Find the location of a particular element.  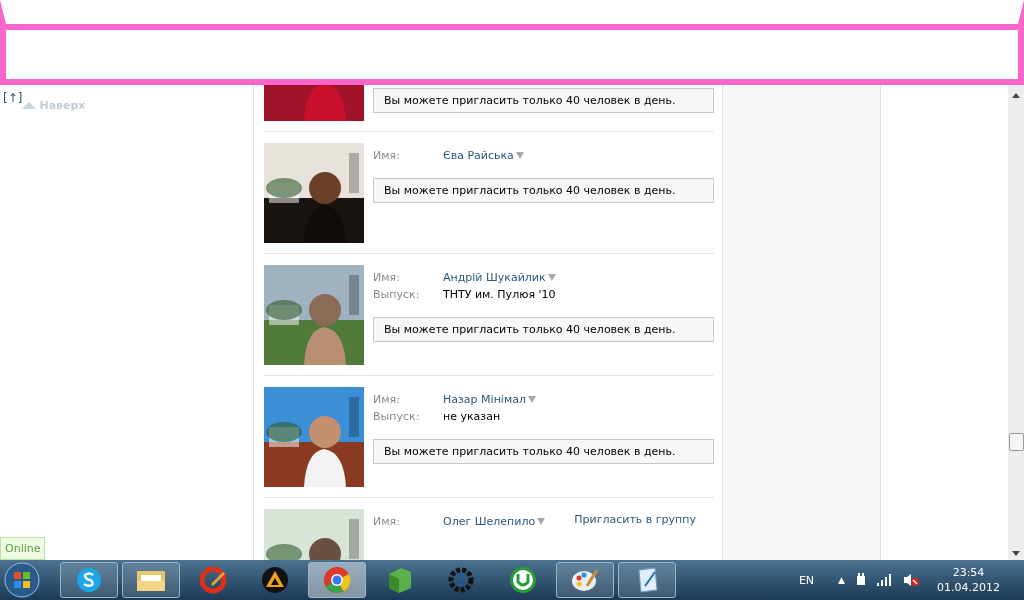

start-button is located at coordinates (22, 580).